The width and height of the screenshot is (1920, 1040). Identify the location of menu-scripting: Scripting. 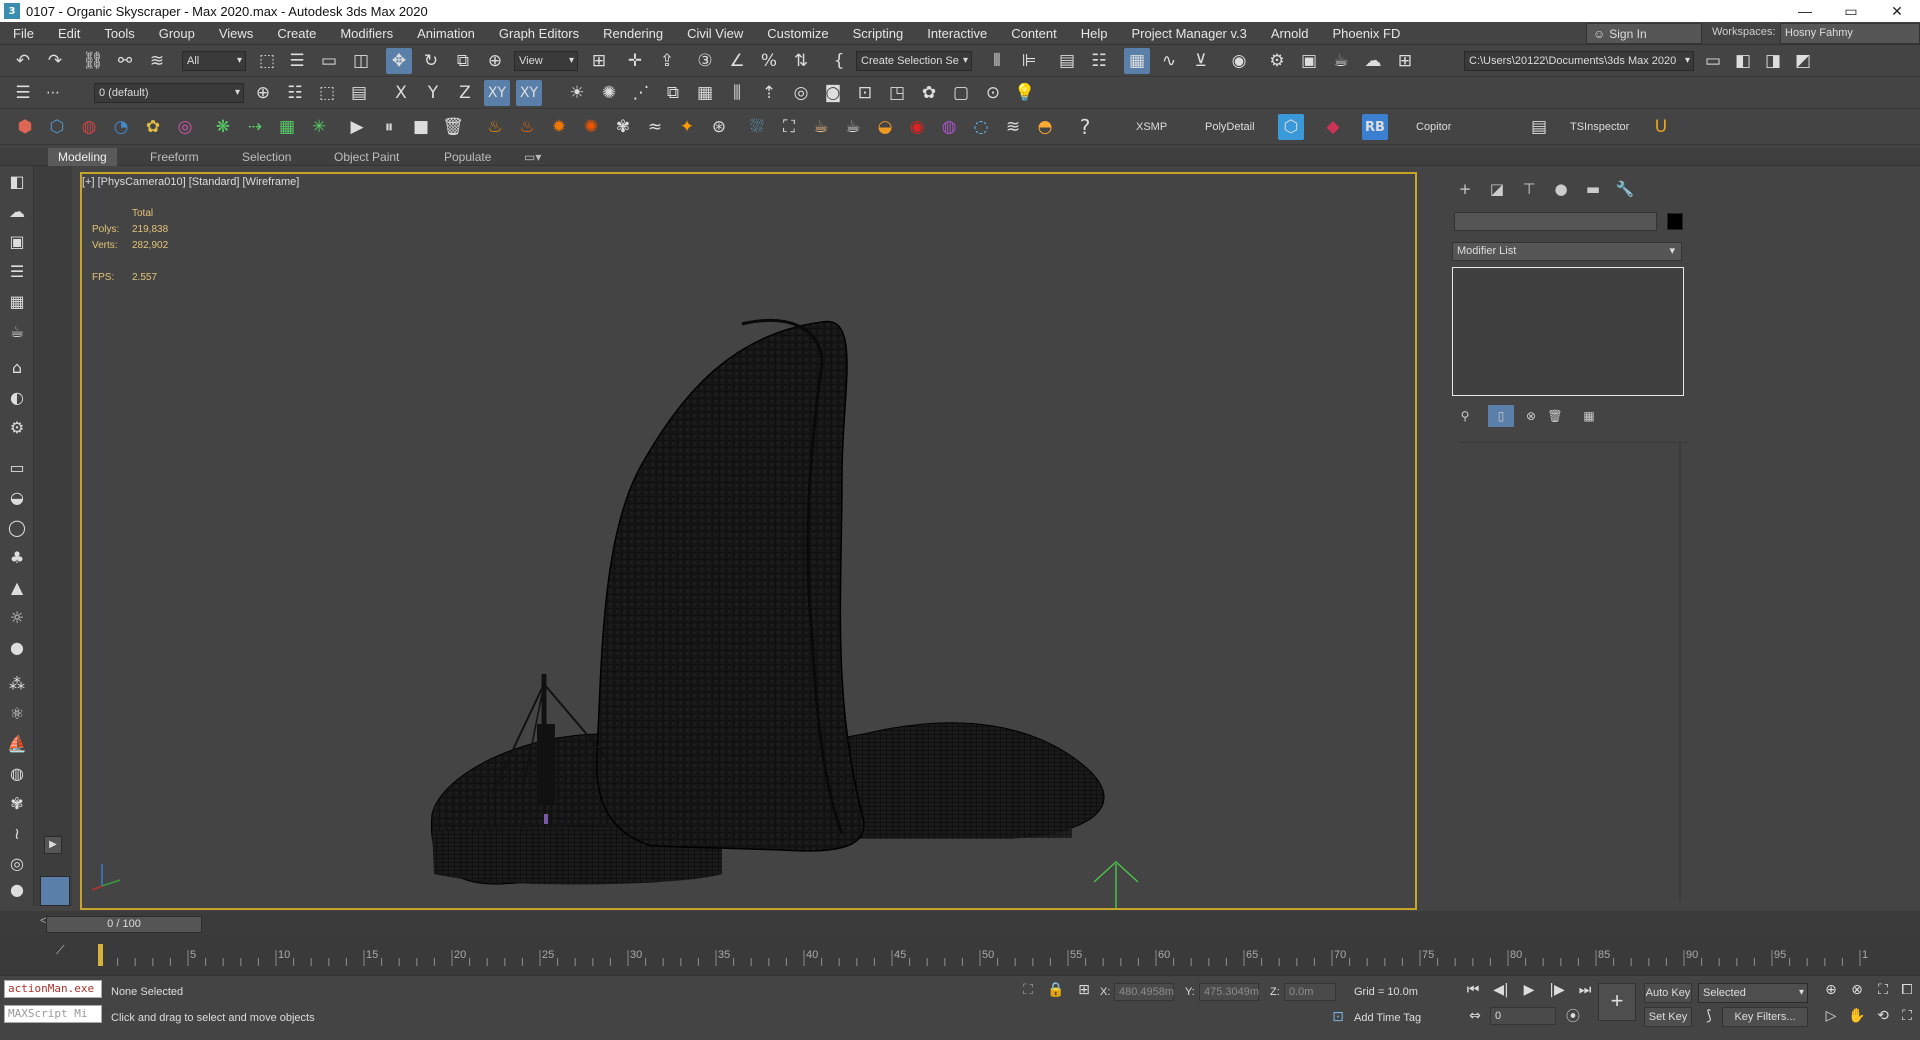
(878, 33).